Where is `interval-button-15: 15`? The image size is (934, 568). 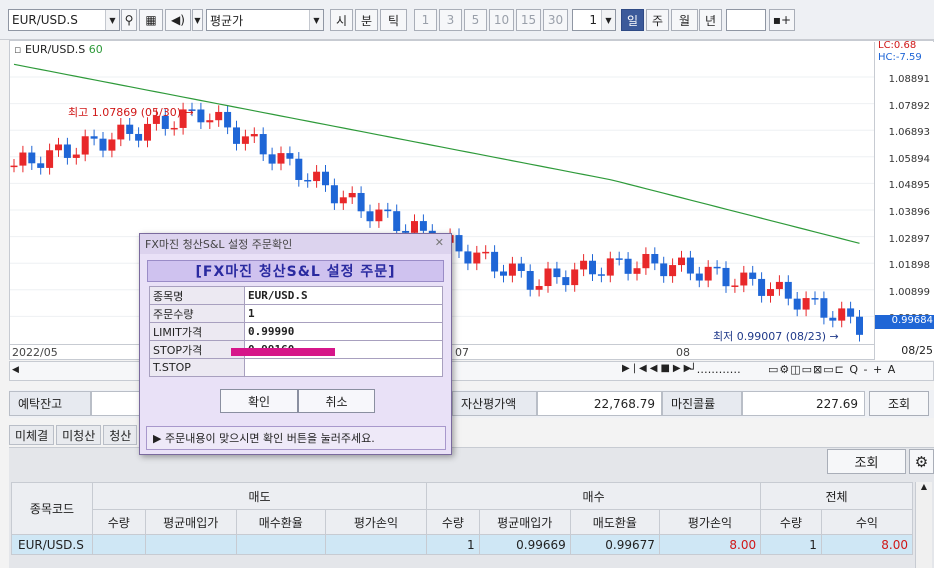 interval-button-15: 15 is located at coordinates (528, 20).